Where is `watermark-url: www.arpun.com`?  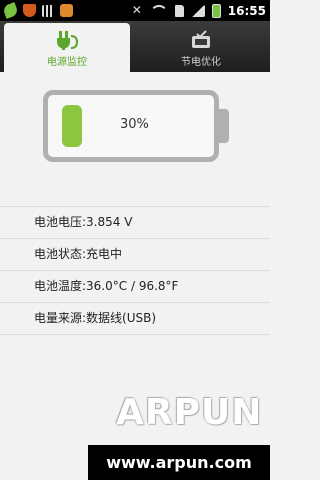
watermark-url: www.arpun.com is located at coordinates (179, 462).